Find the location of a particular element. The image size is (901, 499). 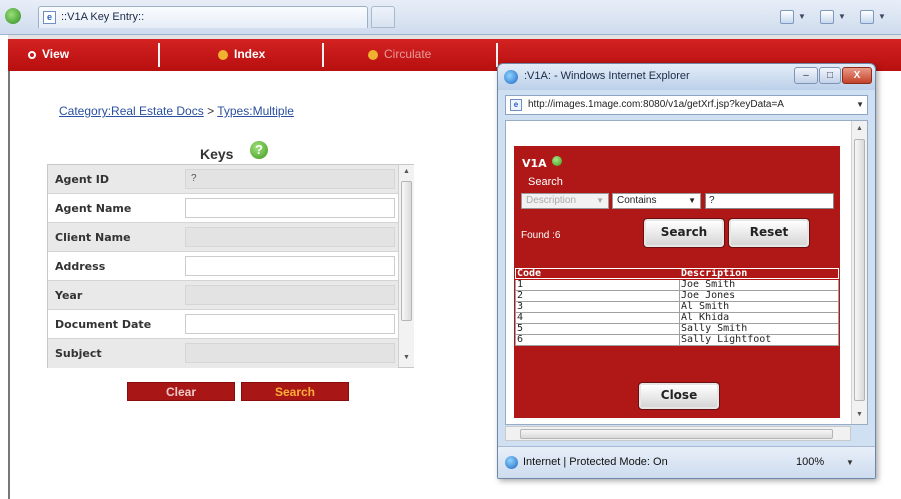

popup-status-bar: Internet | Protected Mode: On 100% ▼ is located at coordinates (686, 462).